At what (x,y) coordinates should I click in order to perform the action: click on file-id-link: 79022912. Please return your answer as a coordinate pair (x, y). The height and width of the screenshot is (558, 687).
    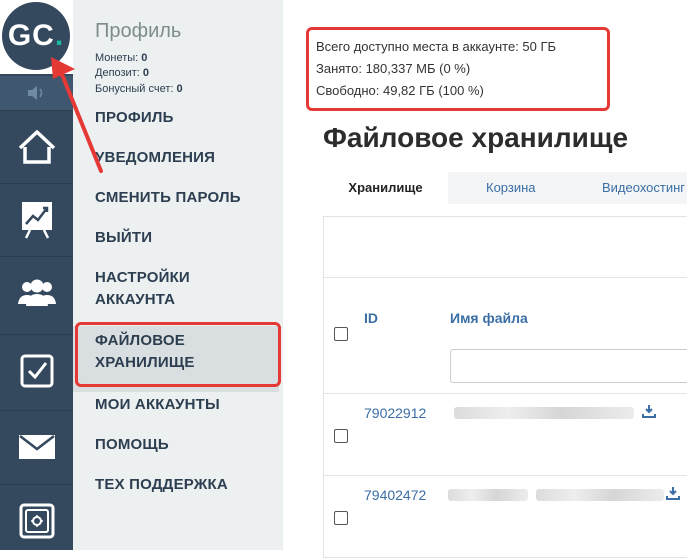
    Looking at the image, I should click on (395, 413).